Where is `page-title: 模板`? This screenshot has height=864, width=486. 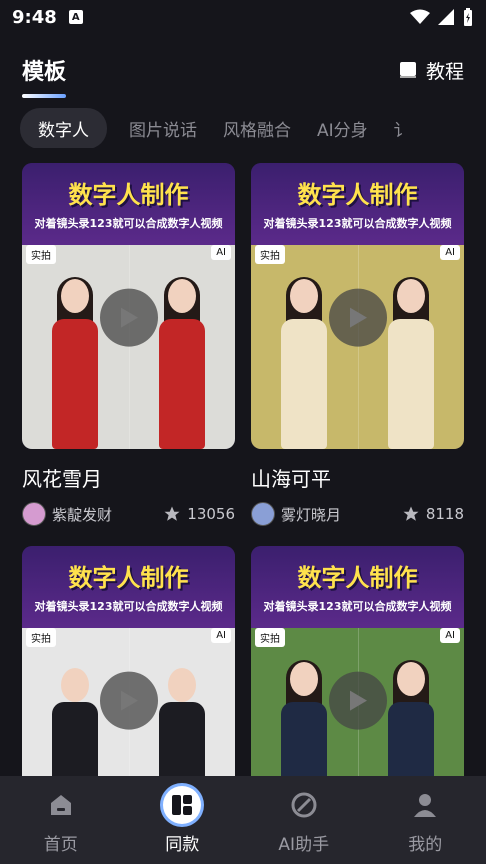
page-title: 模板 is located at coordinates (44, 72).